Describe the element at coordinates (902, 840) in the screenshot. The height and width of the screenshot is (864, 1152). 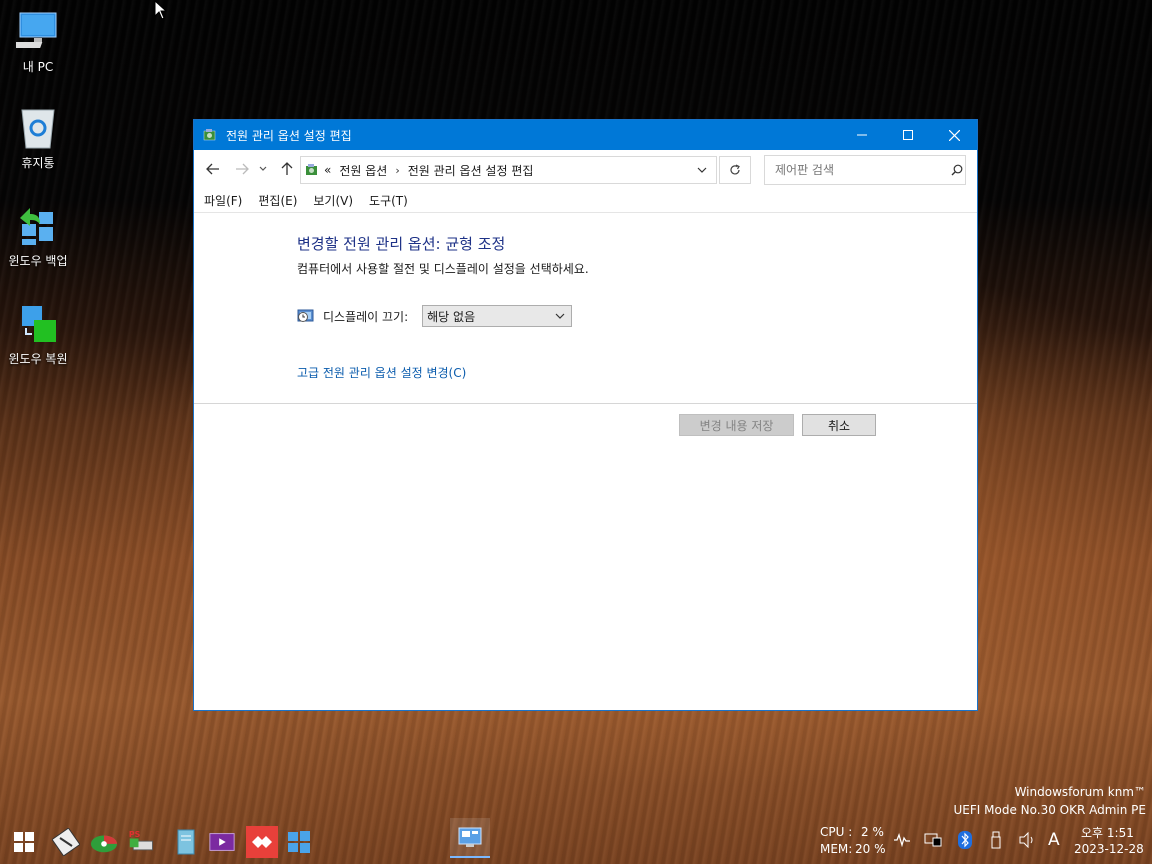
I see `activity-wave-icon` at that location.